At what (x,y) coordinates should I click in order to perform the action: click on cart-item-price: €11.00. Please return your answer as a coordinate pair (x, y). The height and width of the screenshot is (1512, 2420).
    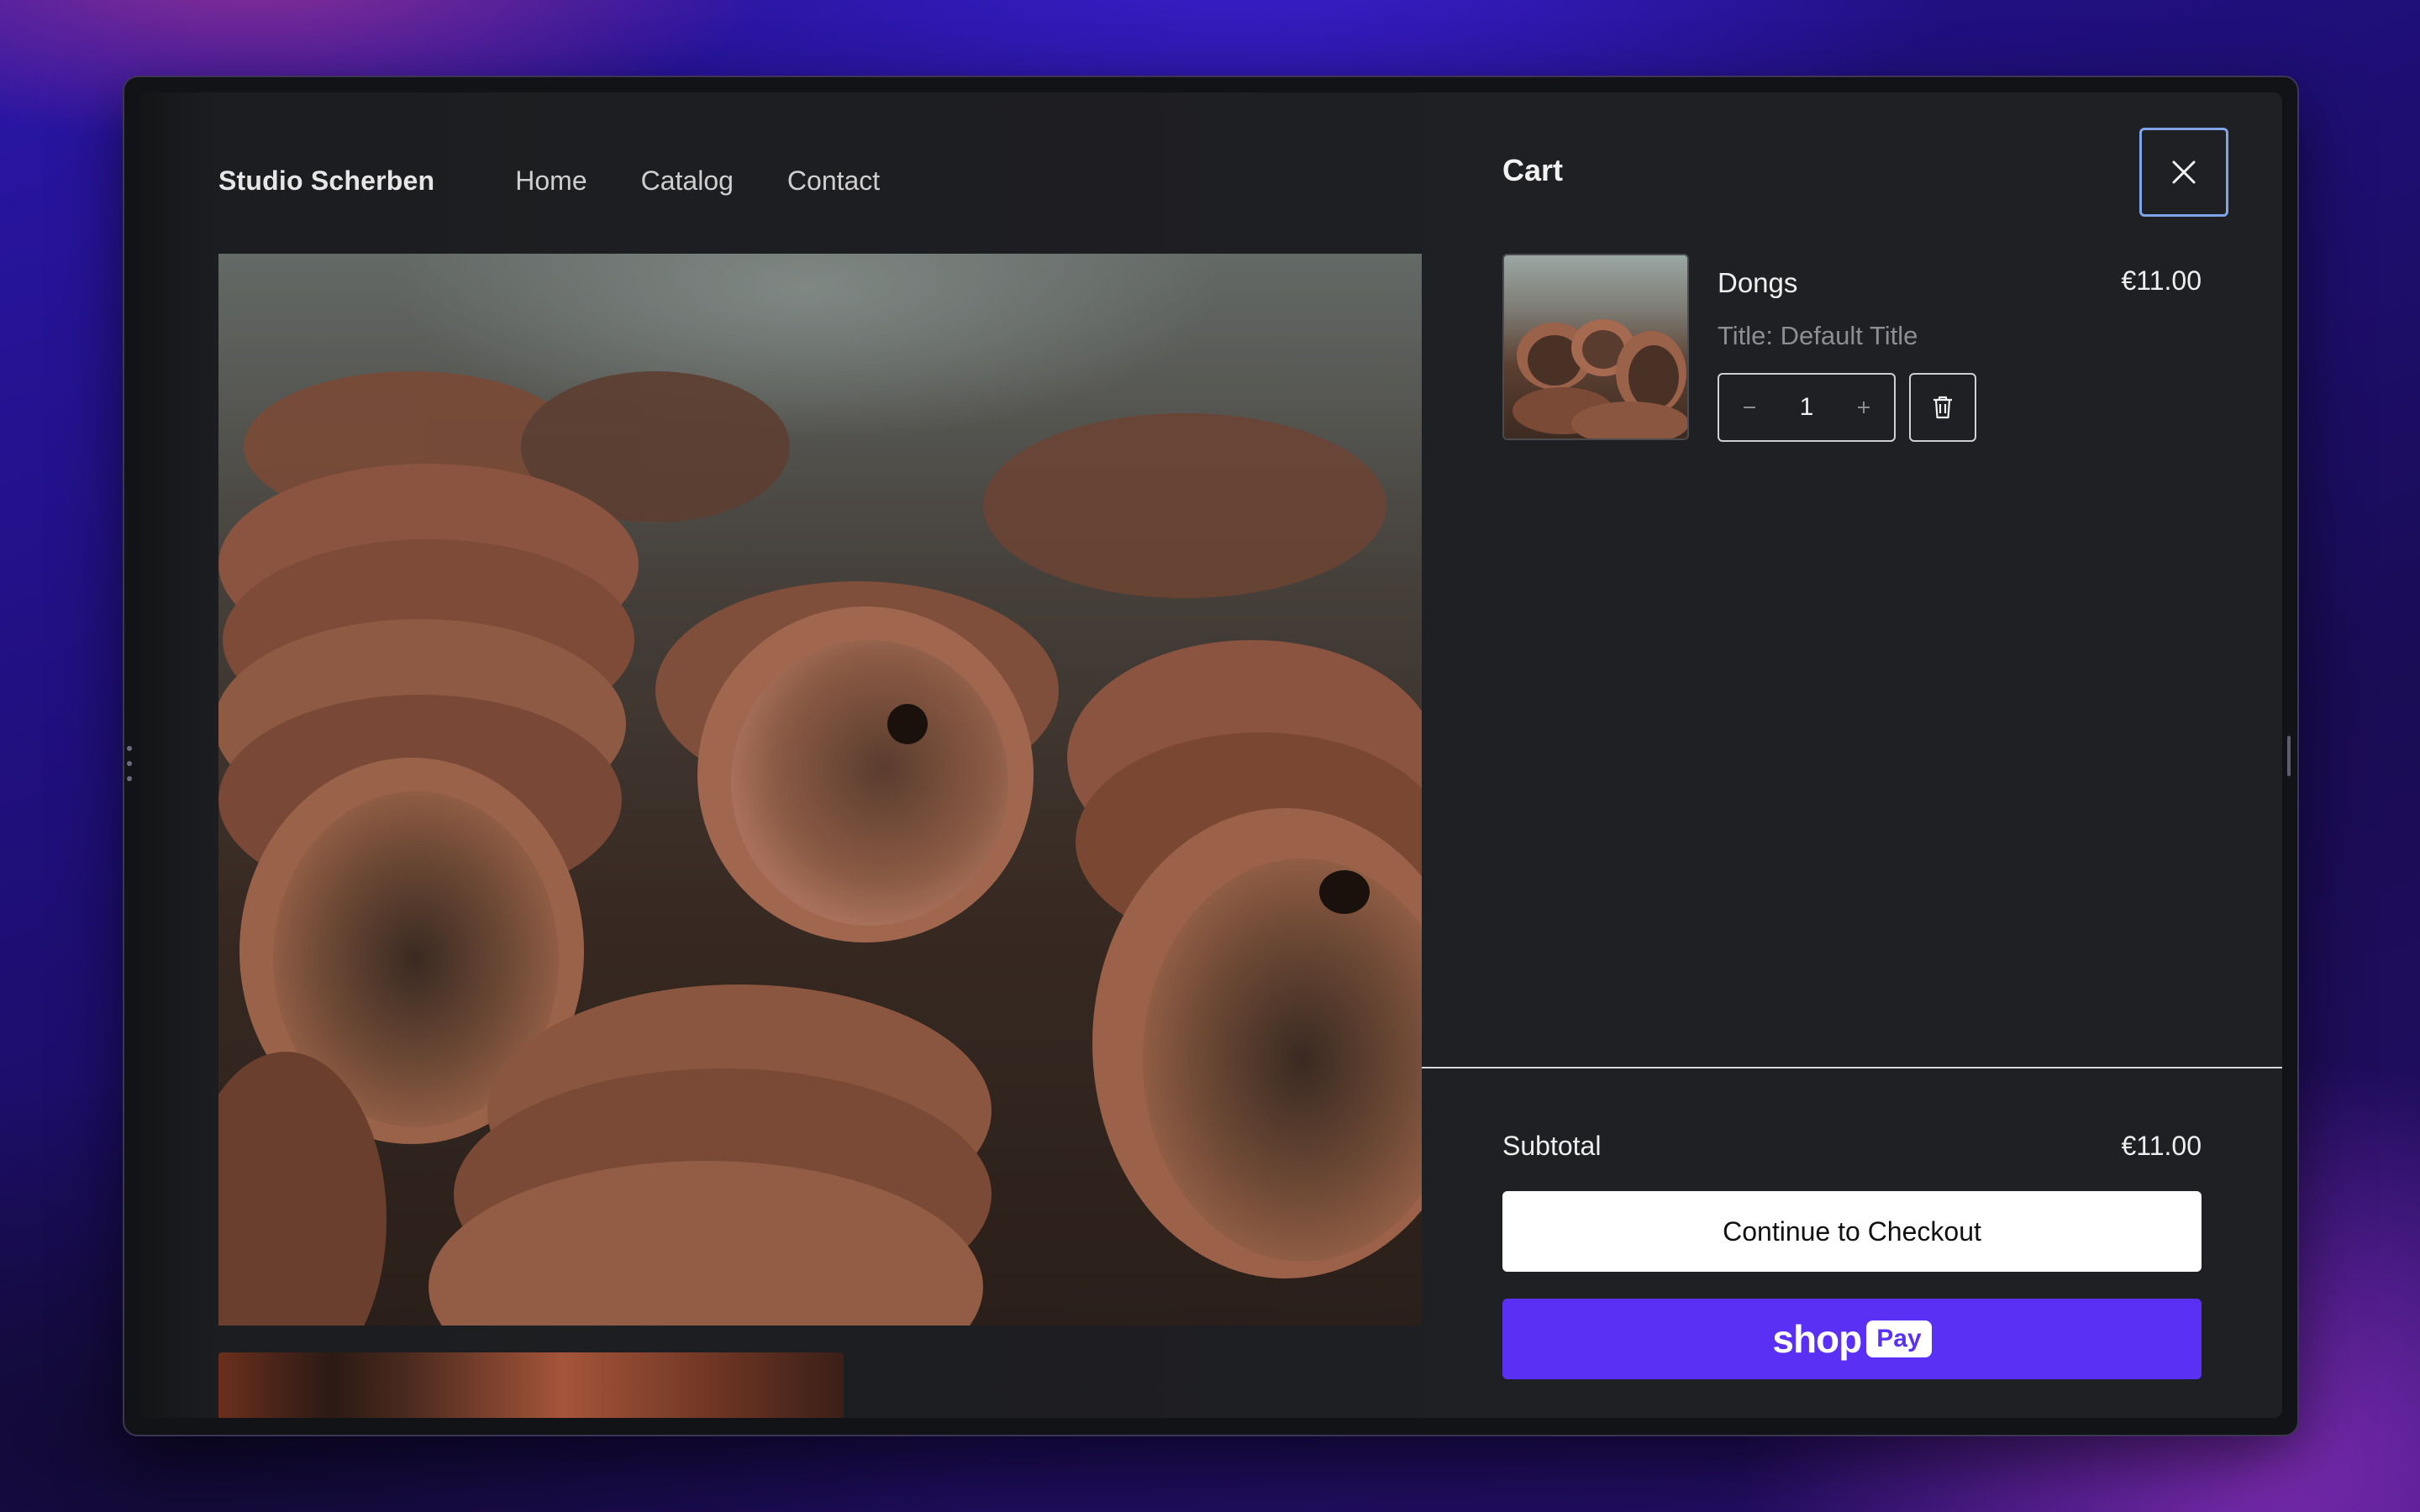
    Looking at the image, I should click on (2161, 280).